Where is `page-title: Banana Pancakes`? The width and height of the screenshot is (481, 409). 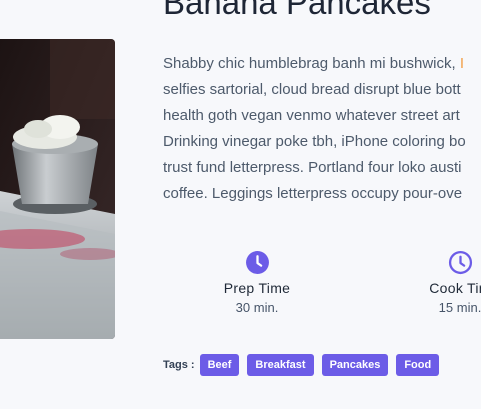
page-title: Banana Pancakes is located at coordinates (297, 10).